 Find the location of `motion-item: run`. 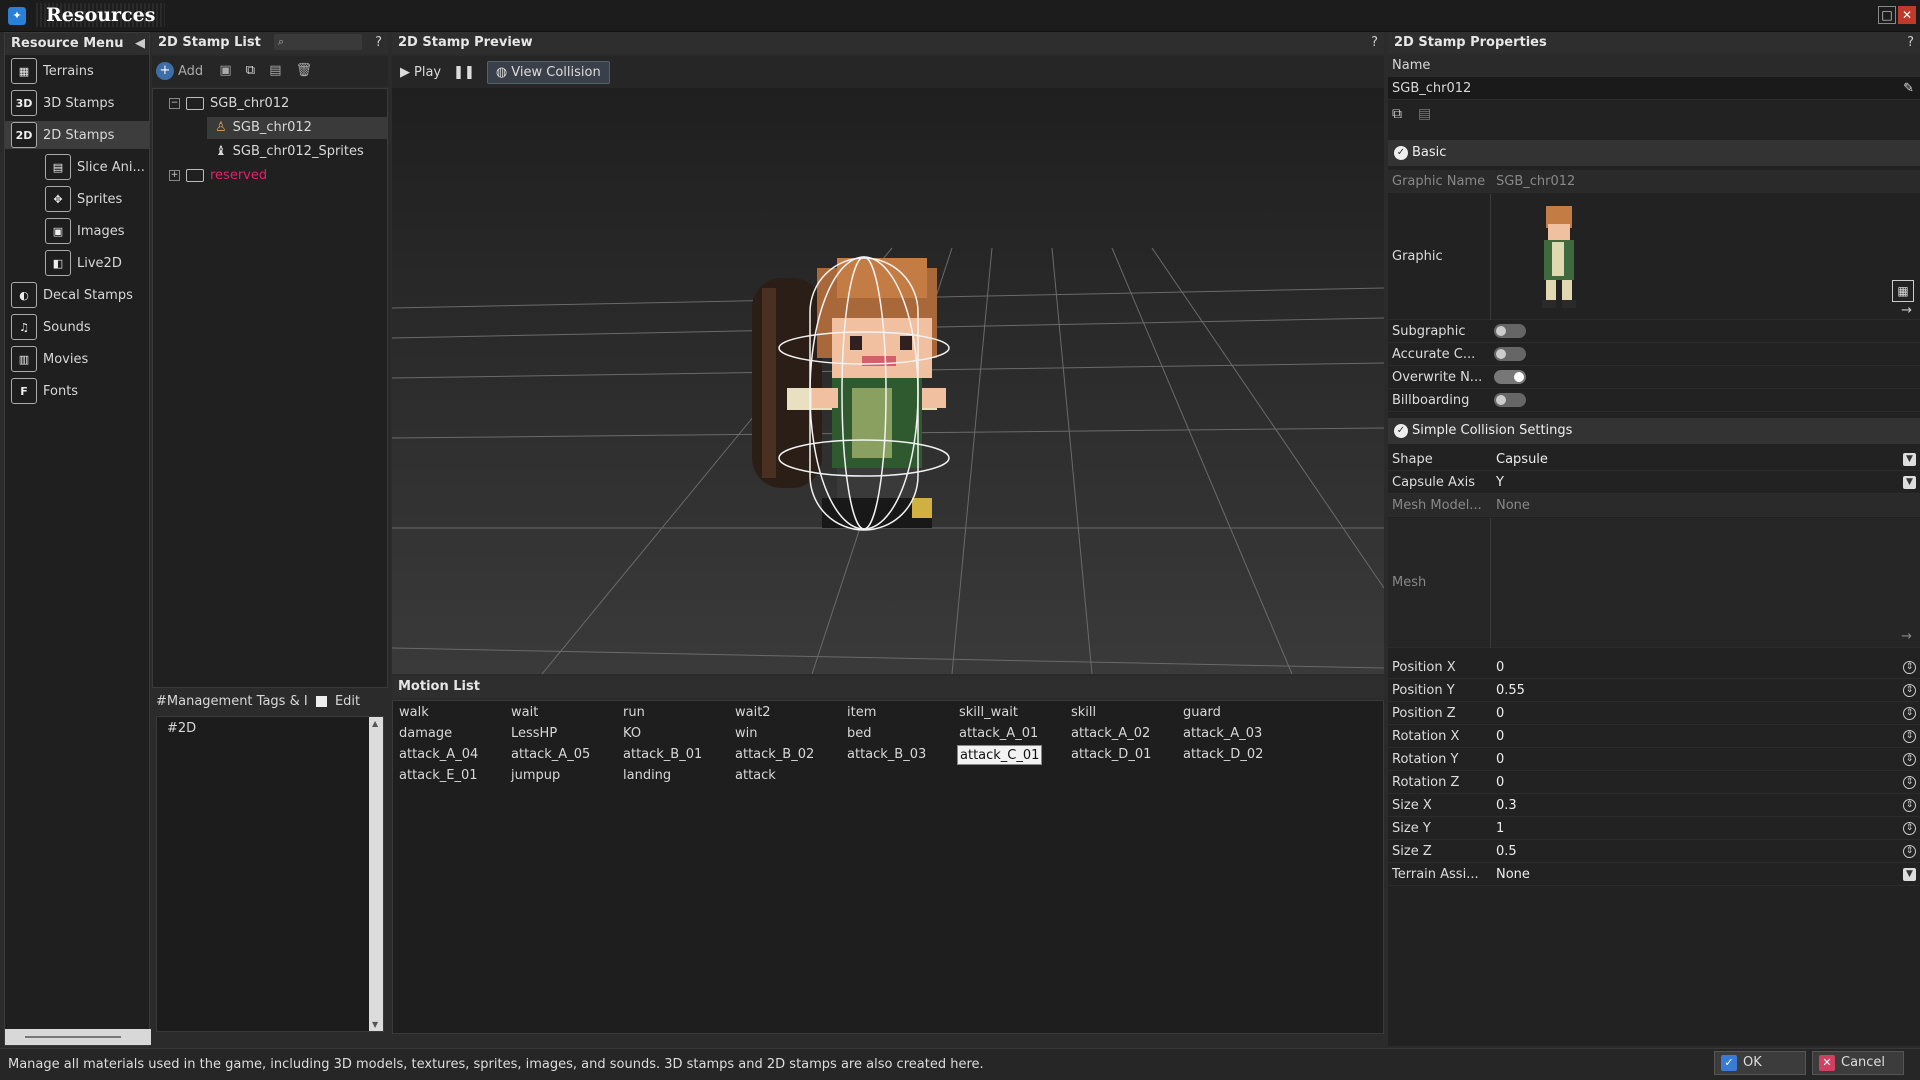

motion-item: run is located at coordinates (634, 713).